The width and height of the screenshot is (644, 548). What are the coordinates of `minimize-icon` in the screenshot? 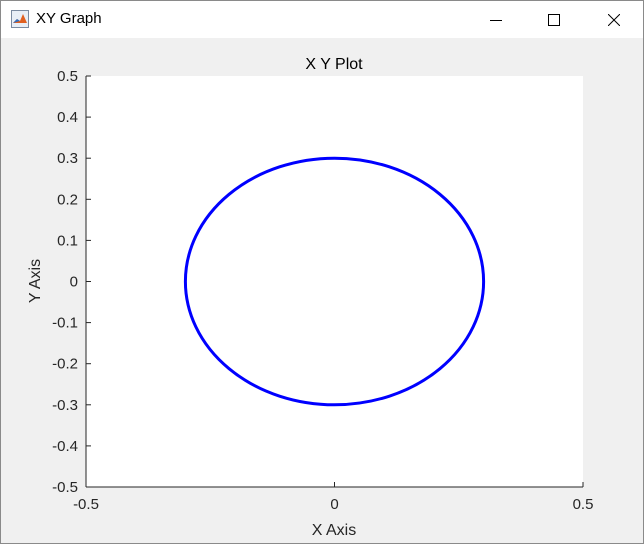 It's located at (496, 20).